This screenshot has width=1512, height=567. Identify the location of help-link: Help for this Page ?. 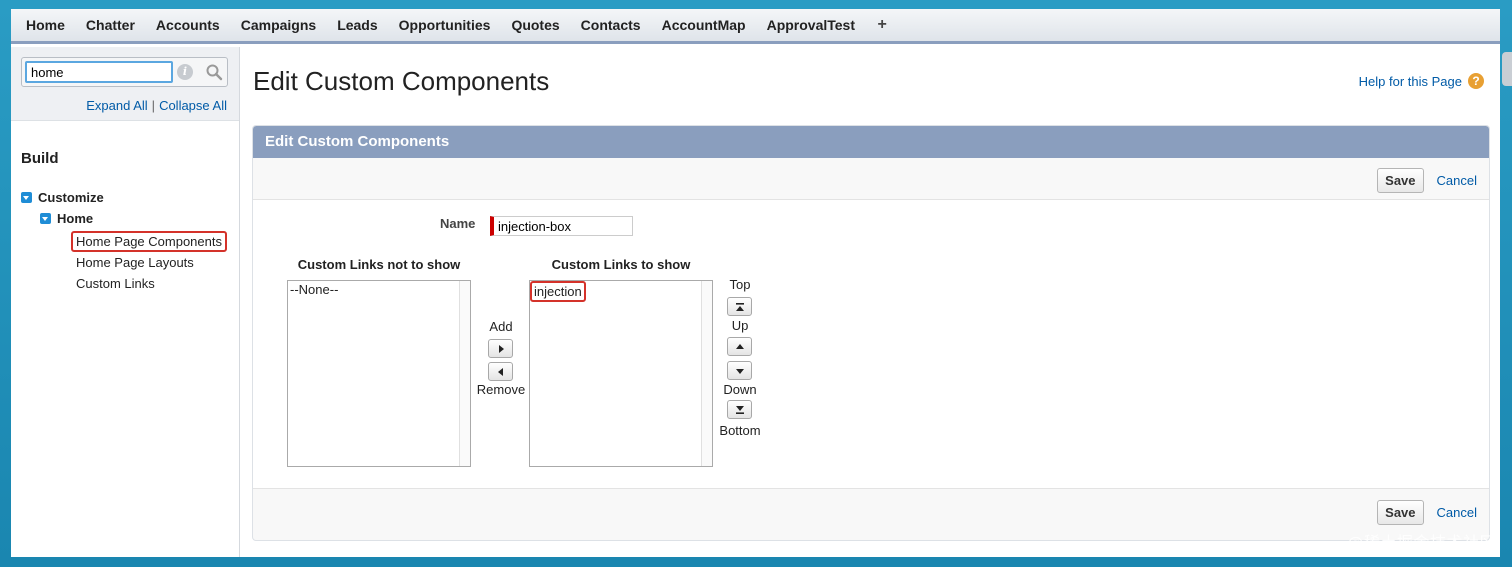
(1421, 81).